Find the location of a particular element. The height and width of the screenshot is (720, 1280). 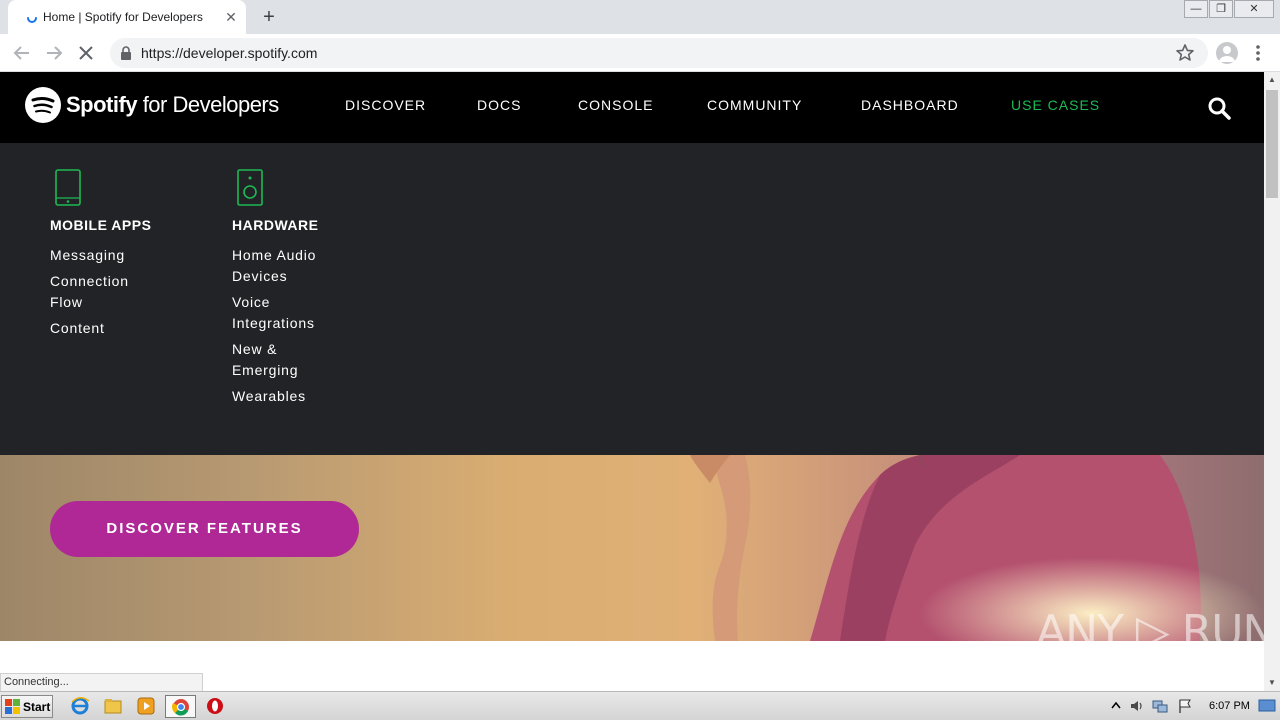

tab-close-icon: ✕ is located at coordinates (231, 17).